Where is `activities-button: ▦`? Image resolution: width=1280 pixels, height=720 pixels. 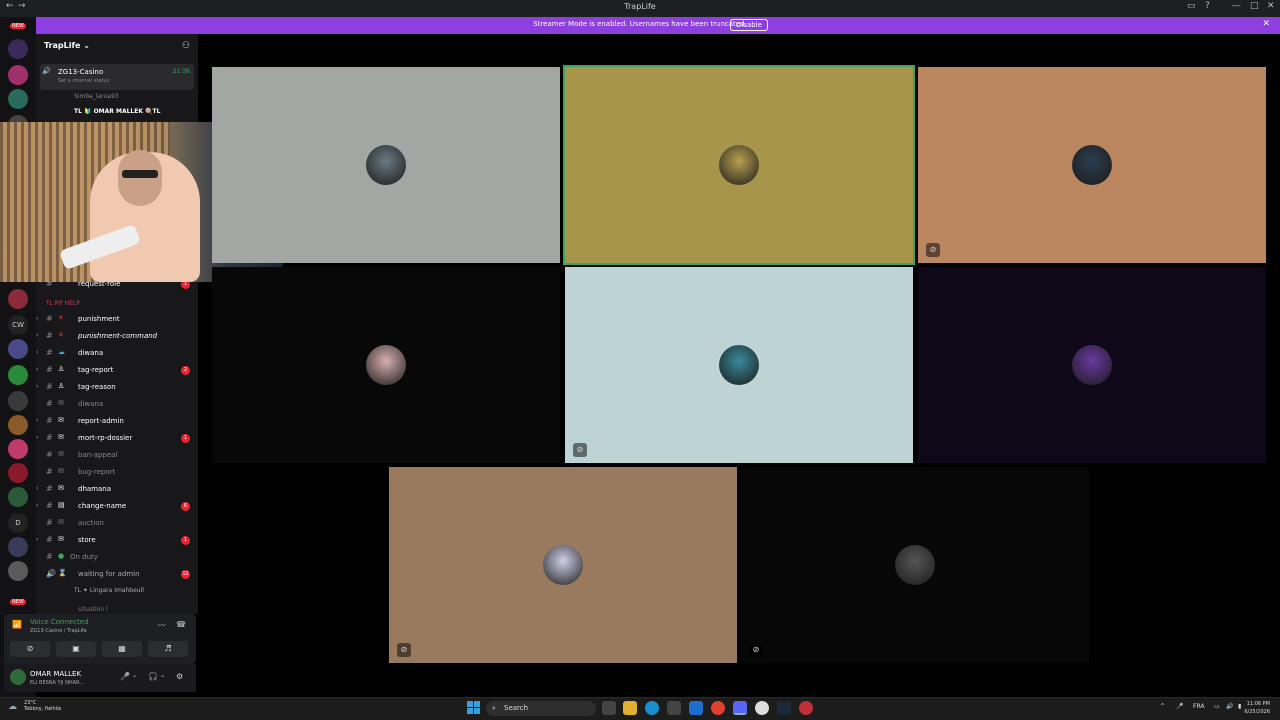 activities-button: ▦ is located at coordinates (122, 649).